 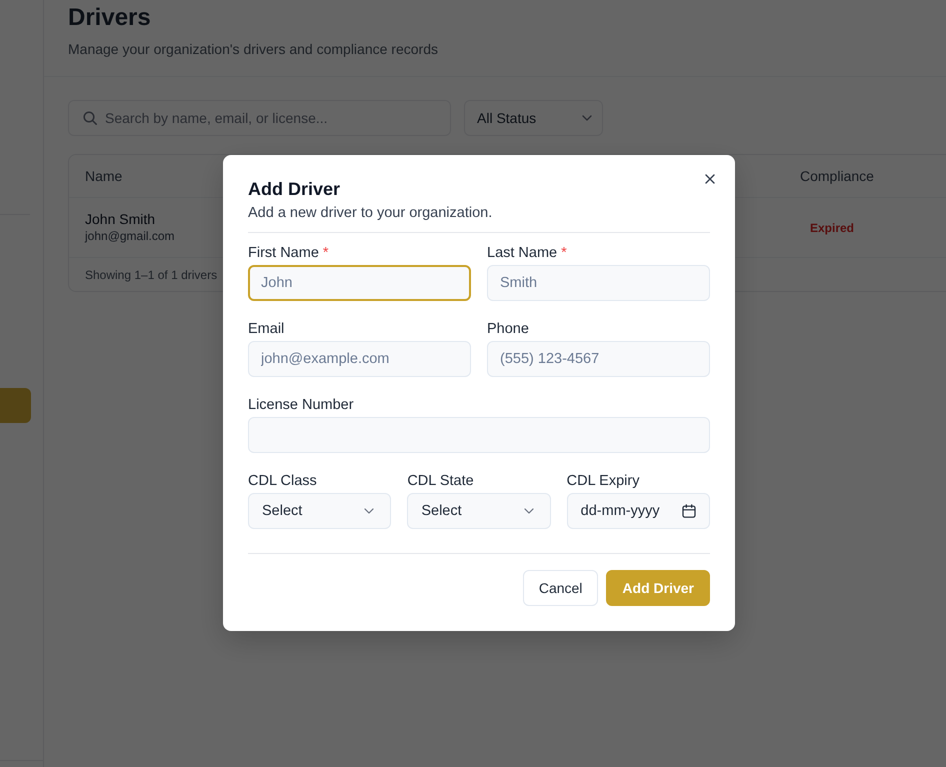 I want to click on field-label: CDL State, so click(x=440, y=481).